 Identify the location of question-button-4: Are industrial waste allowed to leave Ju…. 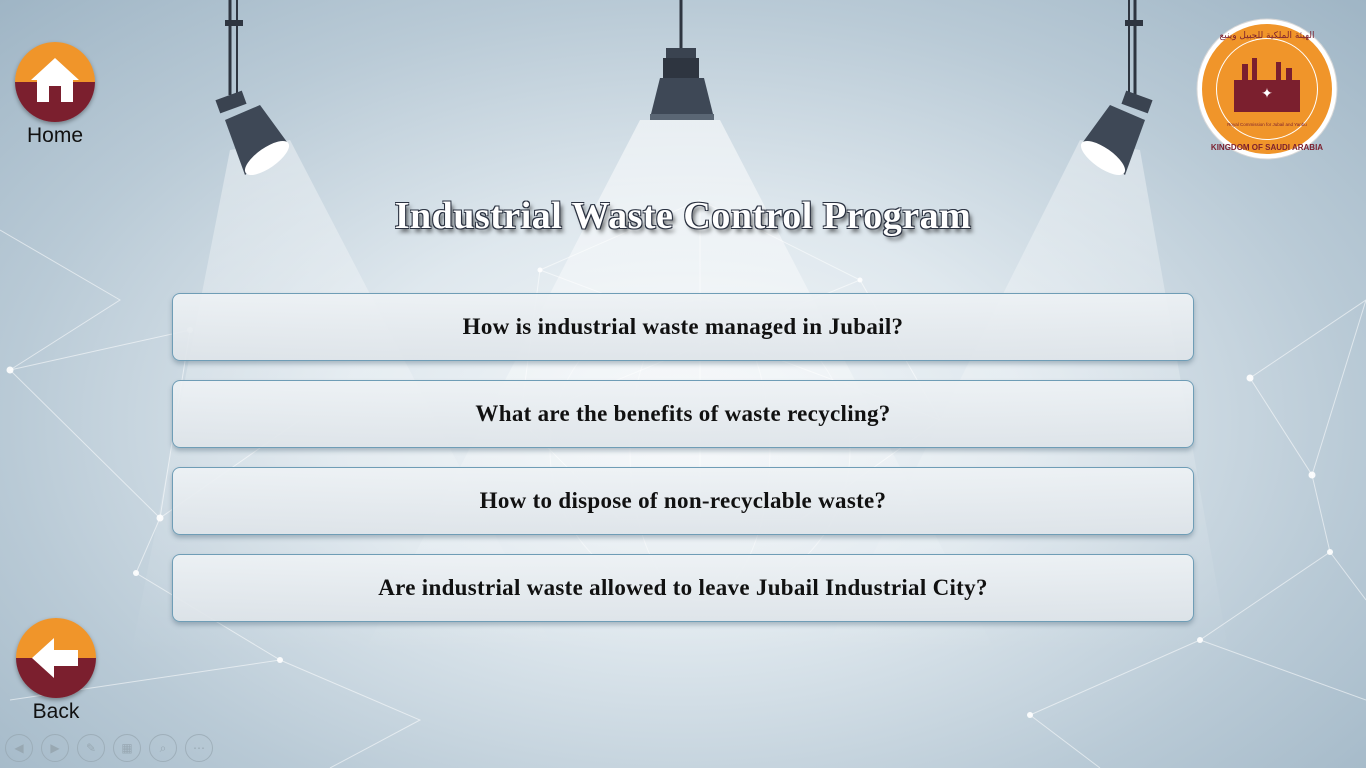
(683, 588).